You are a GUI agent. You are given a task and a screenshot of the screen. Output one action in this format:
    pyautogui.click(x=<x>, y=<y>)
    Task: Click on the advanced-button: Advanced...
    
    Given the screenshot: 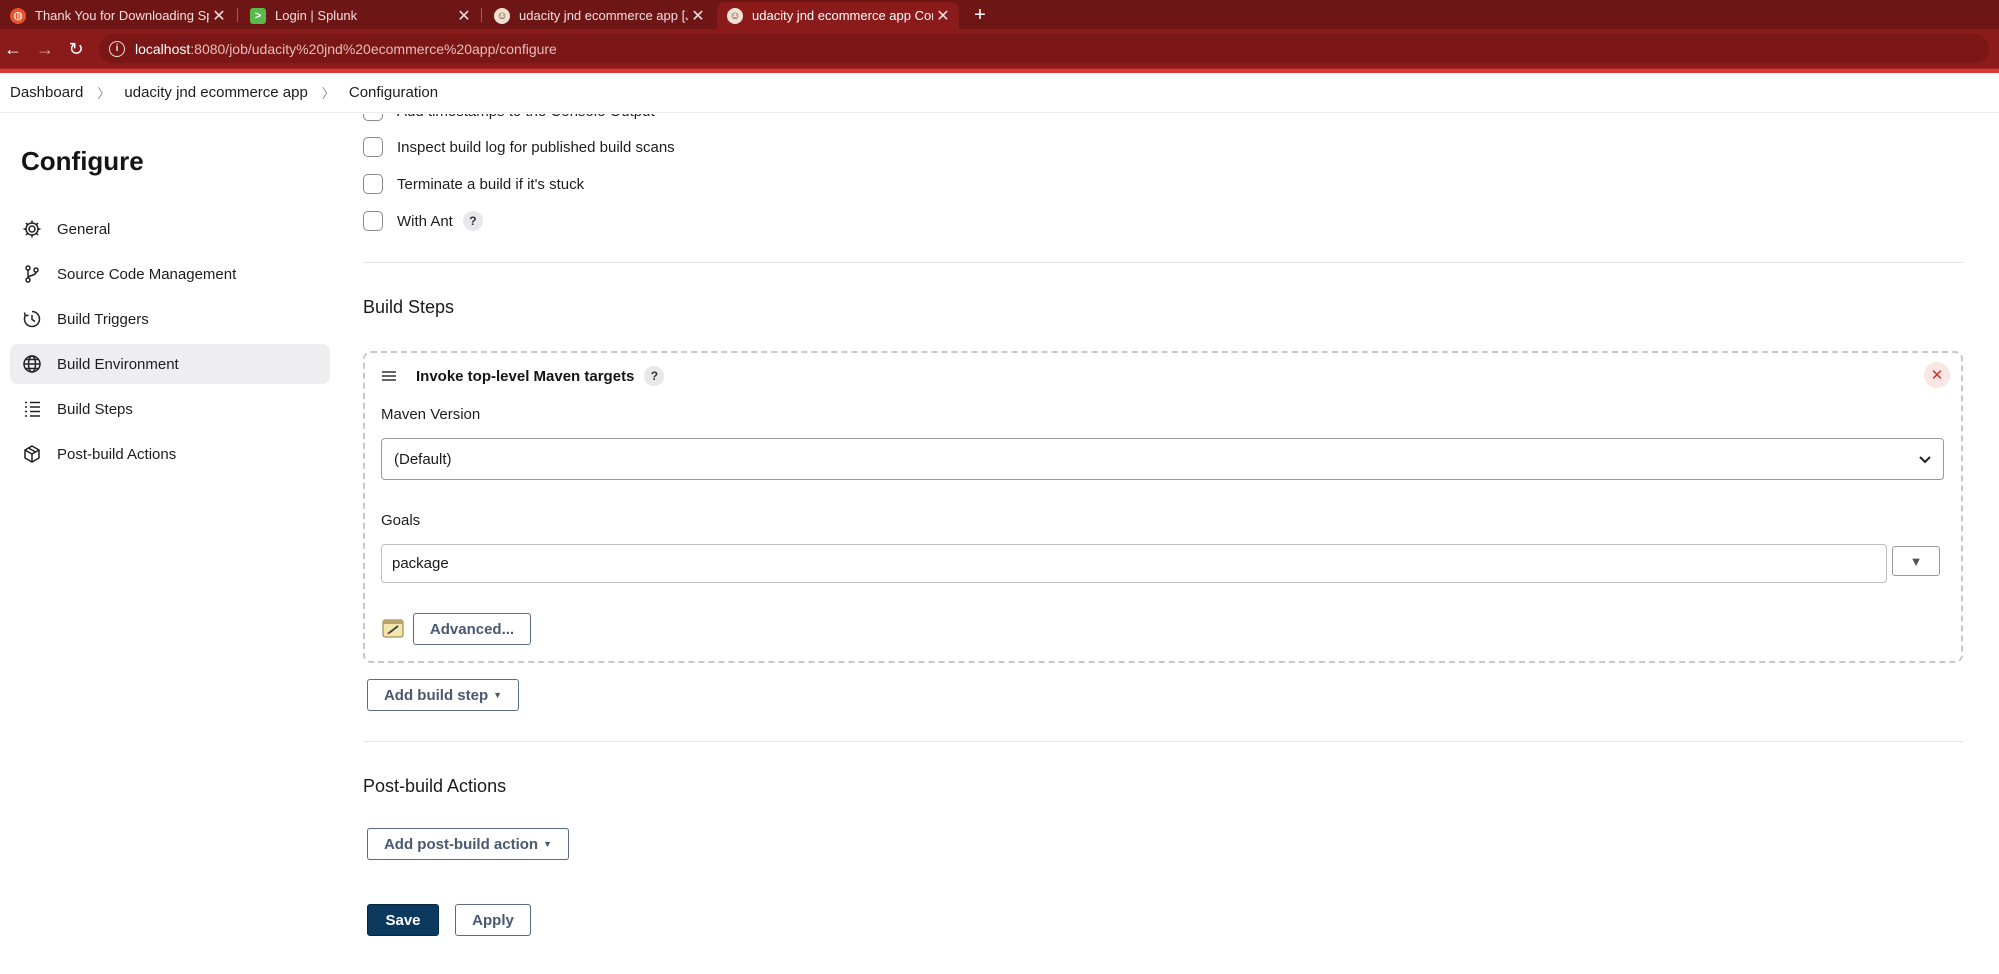 What is the action you would take?
    pyautogui.click(x=472, y=629)
    